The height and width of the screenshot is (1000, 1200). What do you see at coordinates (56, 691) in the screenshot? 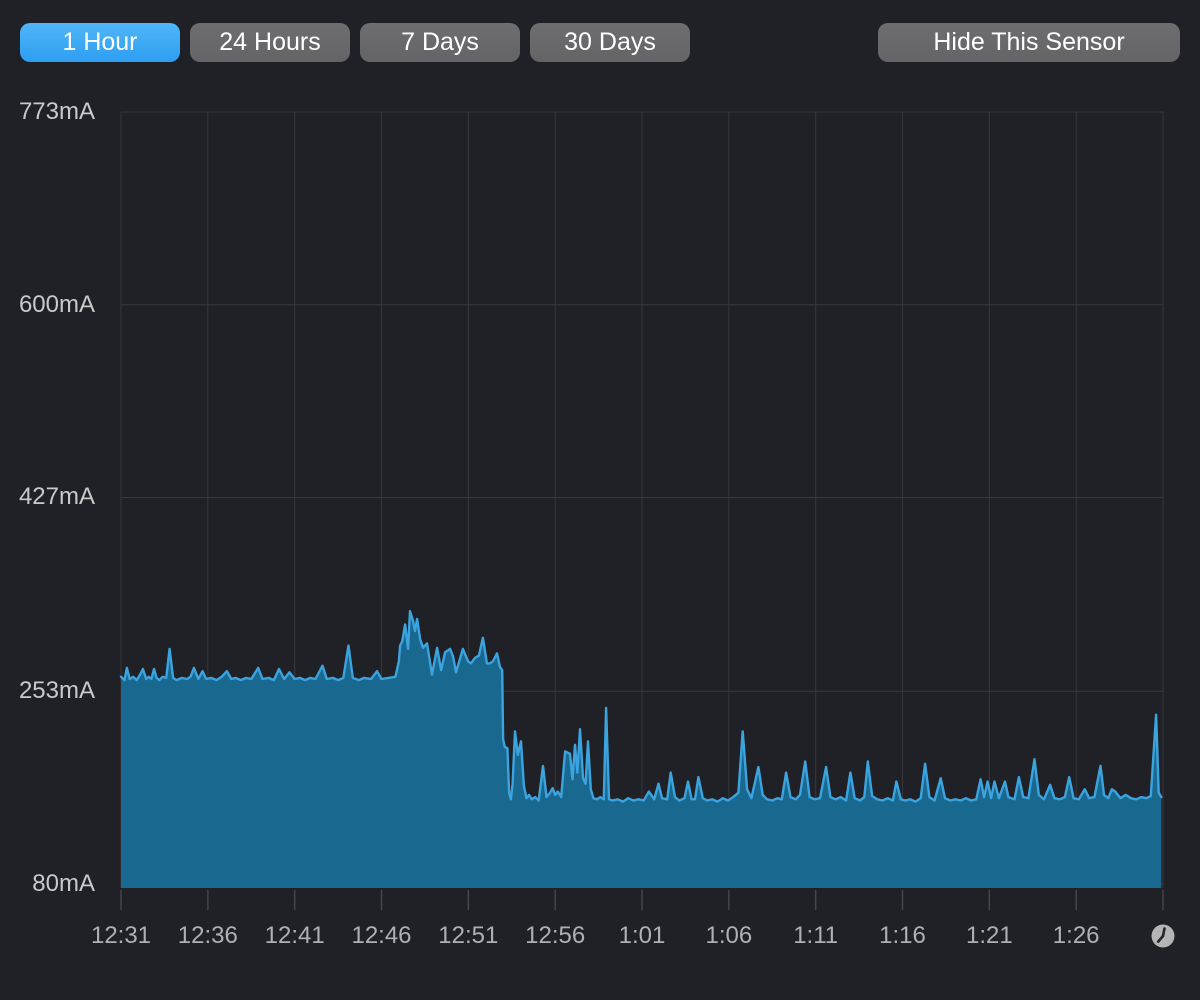
I see `y-axis-label: 253mA` at bounding box center [56, 691].